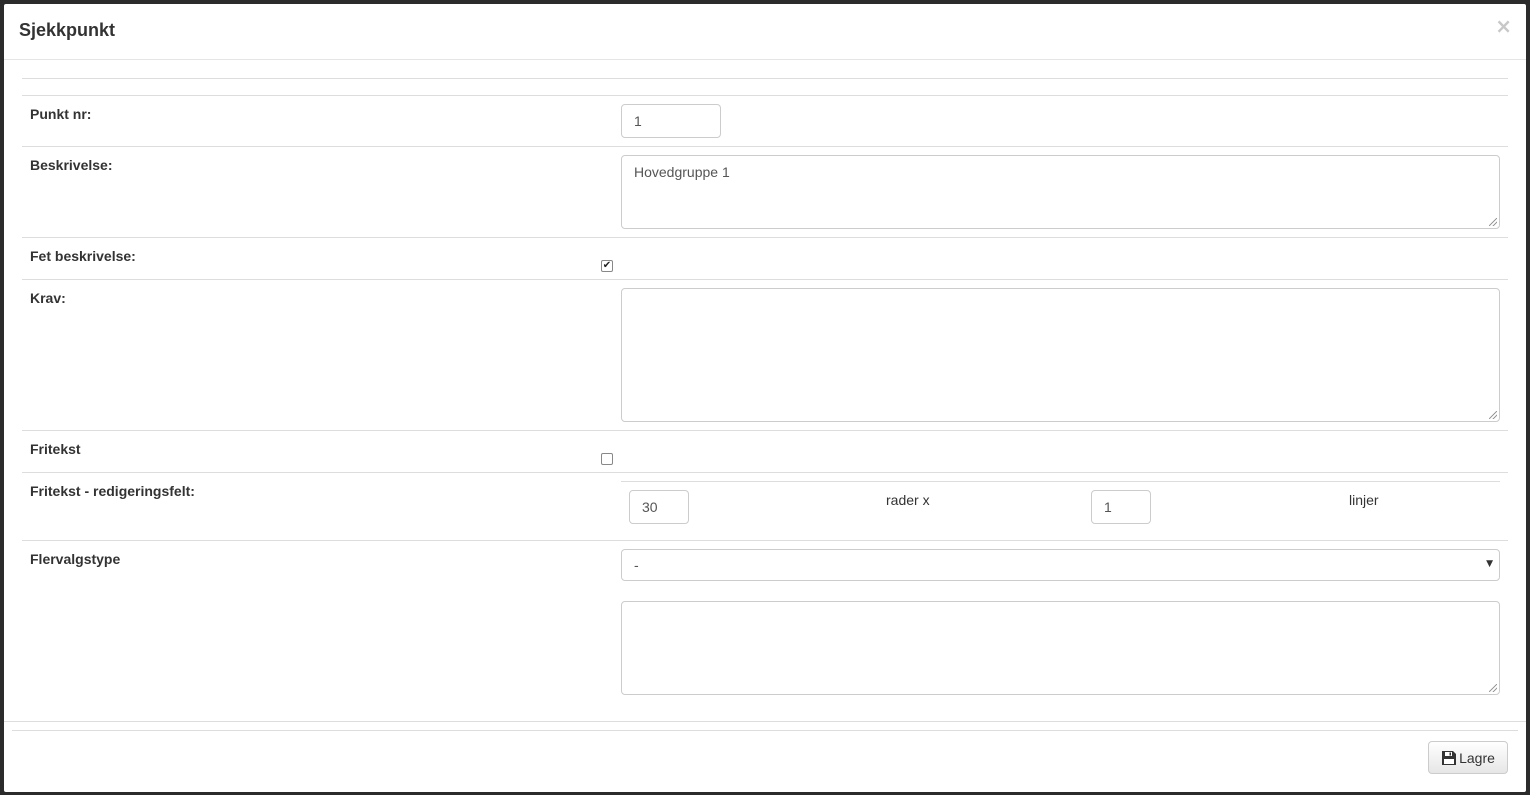 This screenshot has width=1530, height=795. Describe the element at coordinates (1449, 757) in the screenshot. I see `floppy-disk-icon` at that location.